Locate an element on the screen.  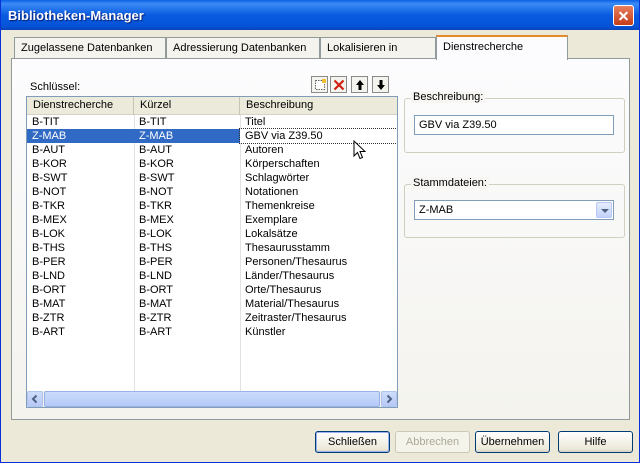
cell-dienstrecherche: Z-MAB is located at coordinates (49, 136).